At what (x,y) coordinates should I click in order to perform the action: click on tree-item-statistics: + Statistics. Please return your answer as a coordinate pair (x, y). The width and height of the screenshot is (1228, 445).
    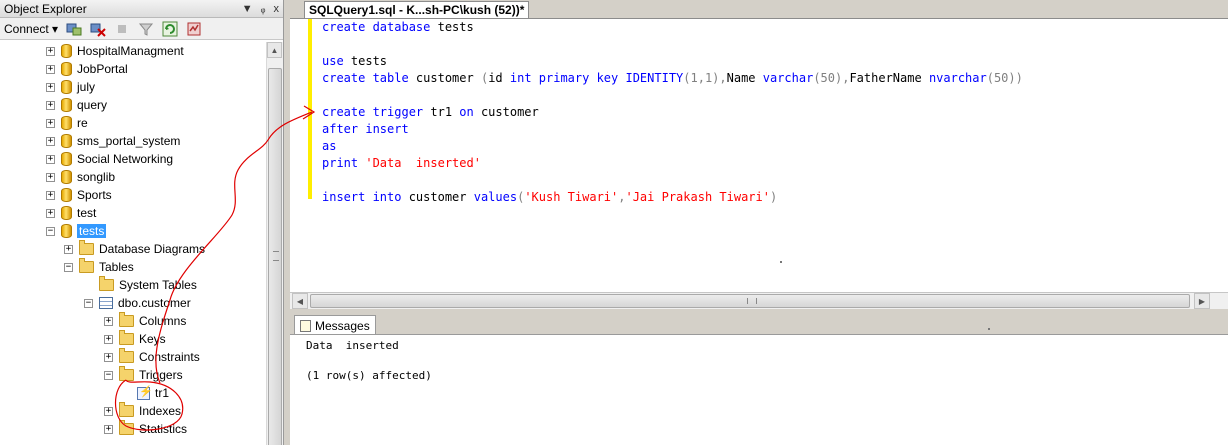
    Looking at the image, I should click on (133, 429).